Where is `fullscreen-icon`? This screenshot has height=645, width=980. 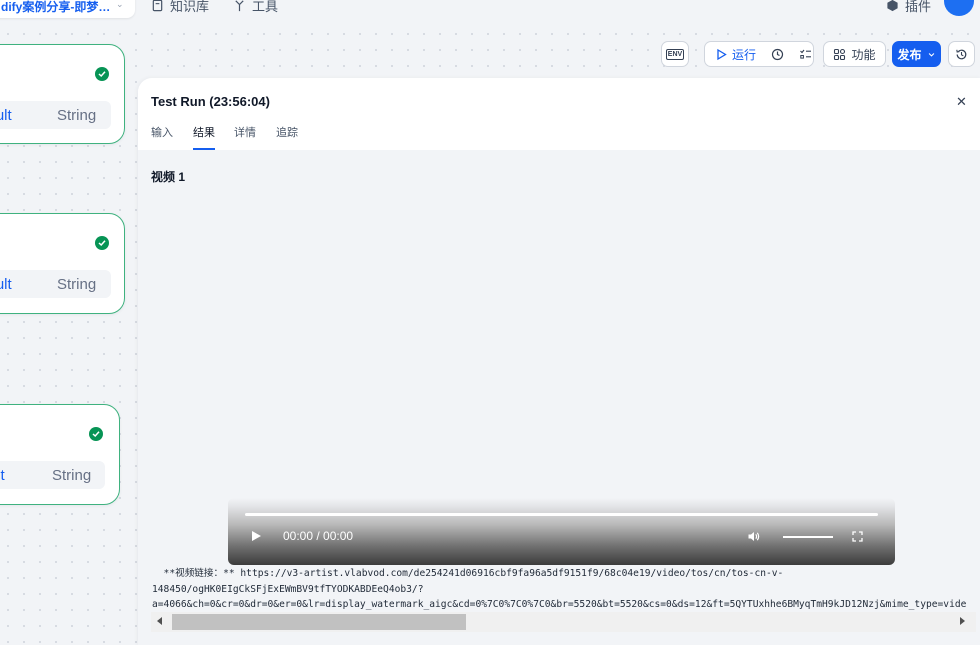 fullscreen-icon is located at coordinates (857, 536).